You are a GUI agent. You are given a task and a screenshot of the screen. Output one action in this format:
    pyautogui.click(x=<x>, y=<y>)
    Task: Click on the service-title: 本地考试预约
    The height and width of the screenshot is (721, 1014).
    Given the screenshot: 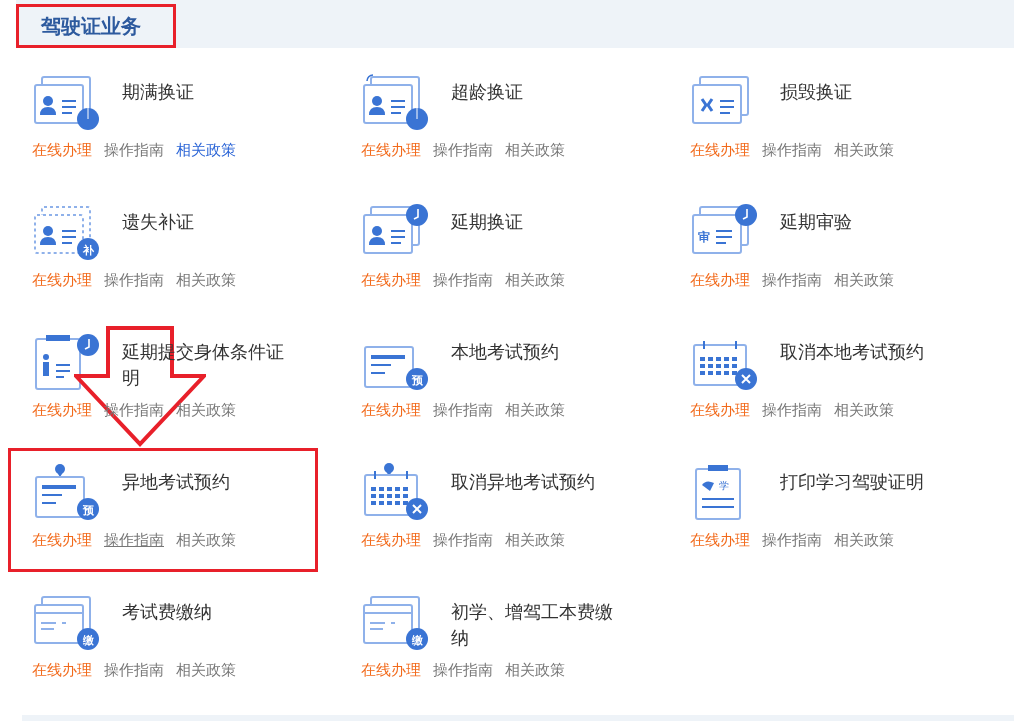 What is the action you would take?
    pyautogui.click(x=537, y=366)
    